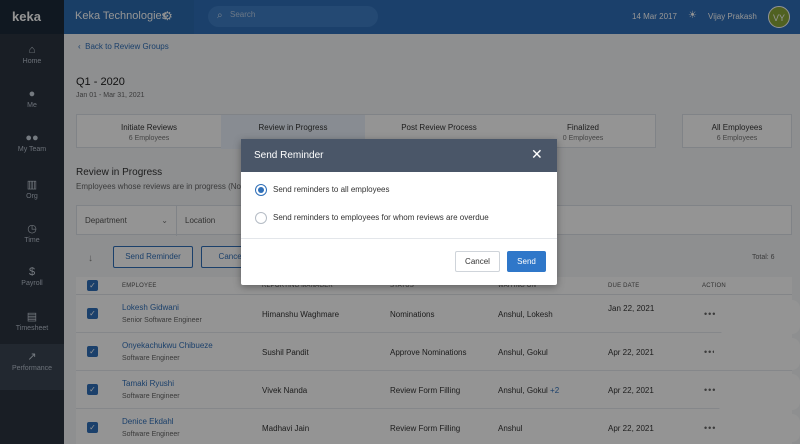 The width and height of the screenshot is (800, 444). I want to click on close-icon: ✕, so click(537, 154).